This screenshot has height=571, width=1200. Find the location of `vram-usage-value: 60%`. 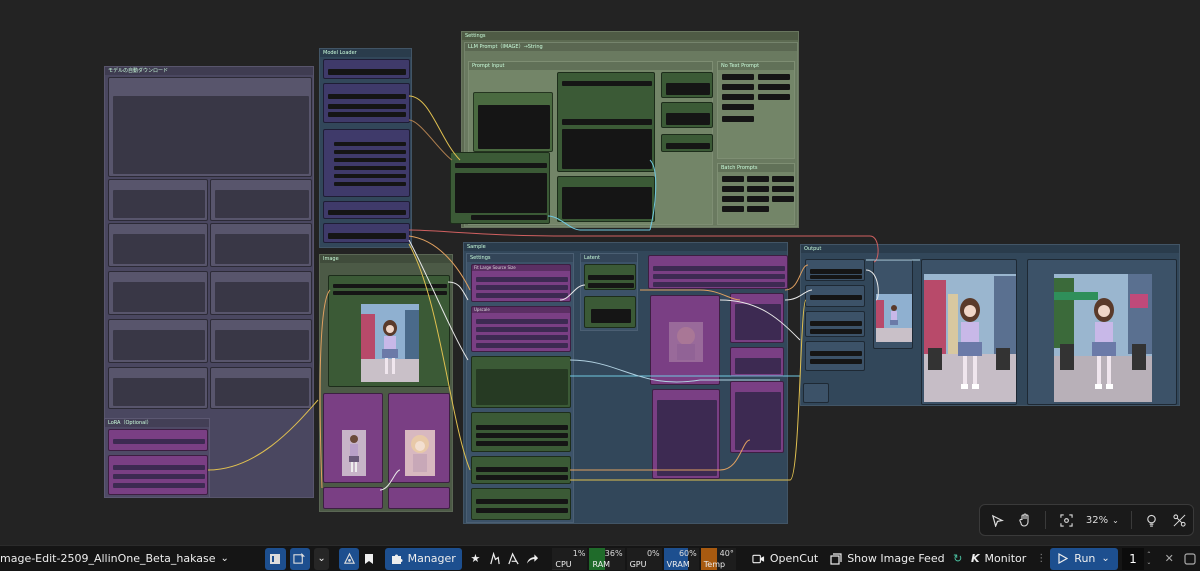

vram-usage-value: 60% is located at coordinates (687, 553).